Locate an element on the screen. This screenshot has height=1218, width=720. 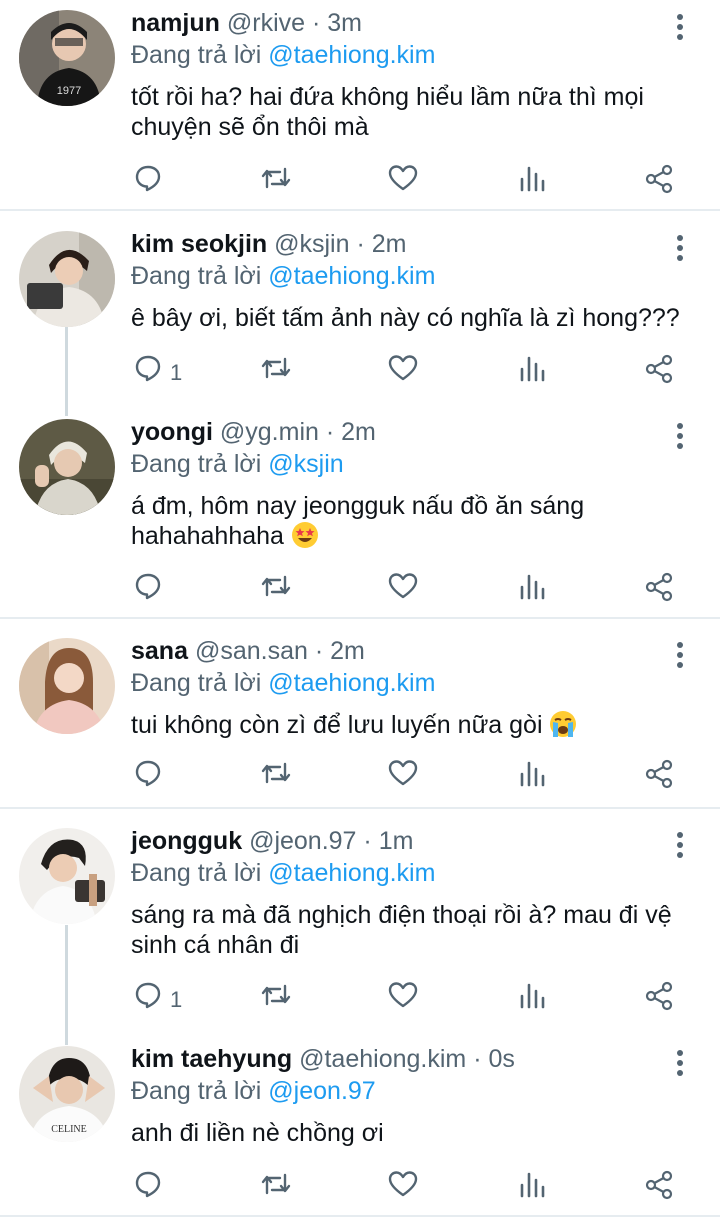
display-name: yoongi is located at coordinates (172, 432).